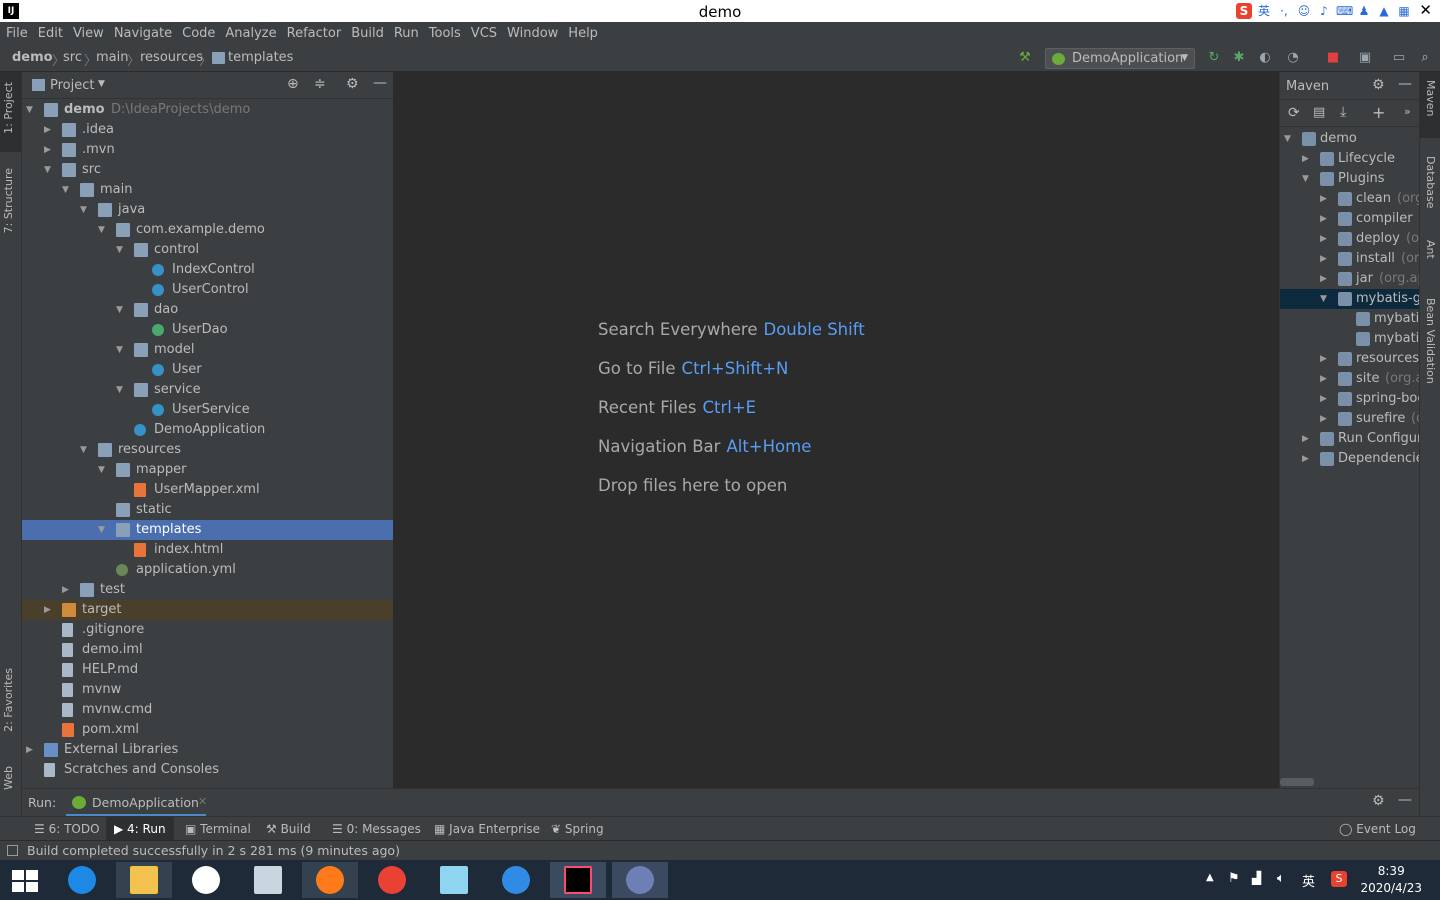  I want to click on tree-item-pom-xml: pom.xml, so click(207, 730).